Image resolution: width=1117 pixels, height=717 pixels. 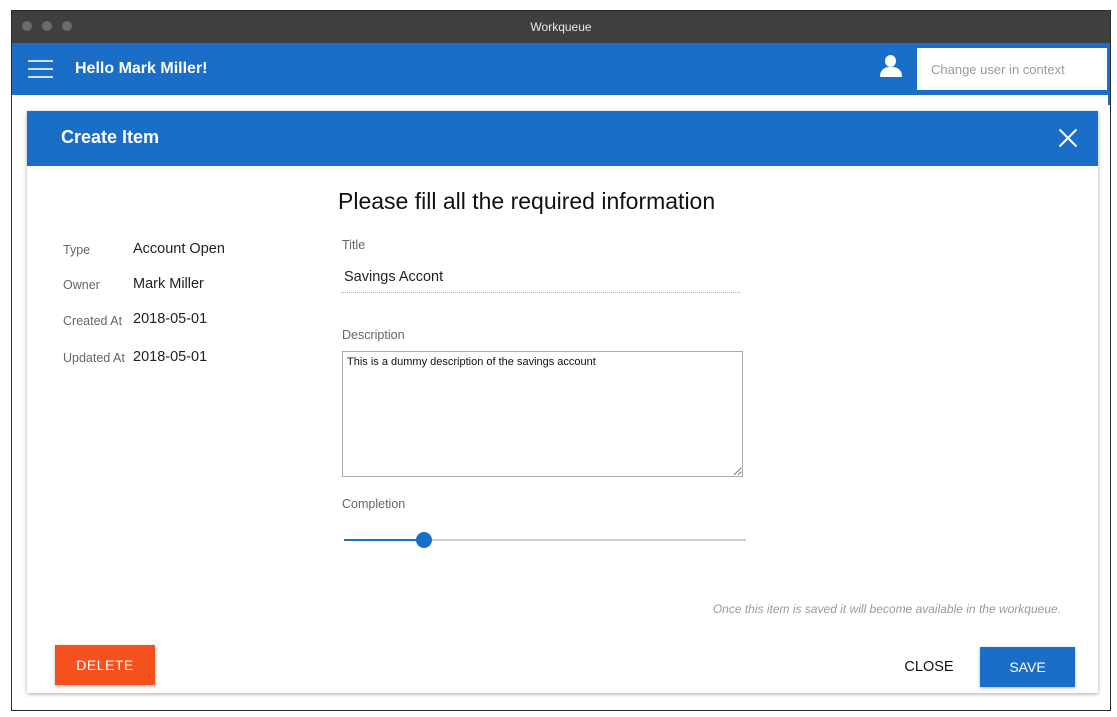 What do you see at coordinates (384, 540) in the screenshot?
I see `completion-slider-fill` at bounding box center [384, 540].